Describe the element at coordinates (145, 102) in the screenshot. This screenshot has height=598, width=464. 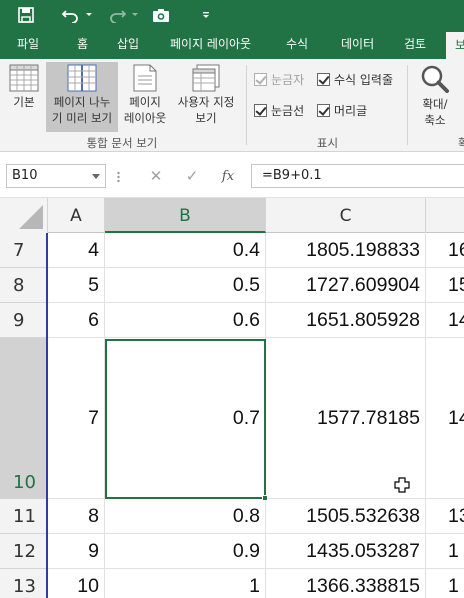
I see `page-layout-label-1: 페이지` at that location.